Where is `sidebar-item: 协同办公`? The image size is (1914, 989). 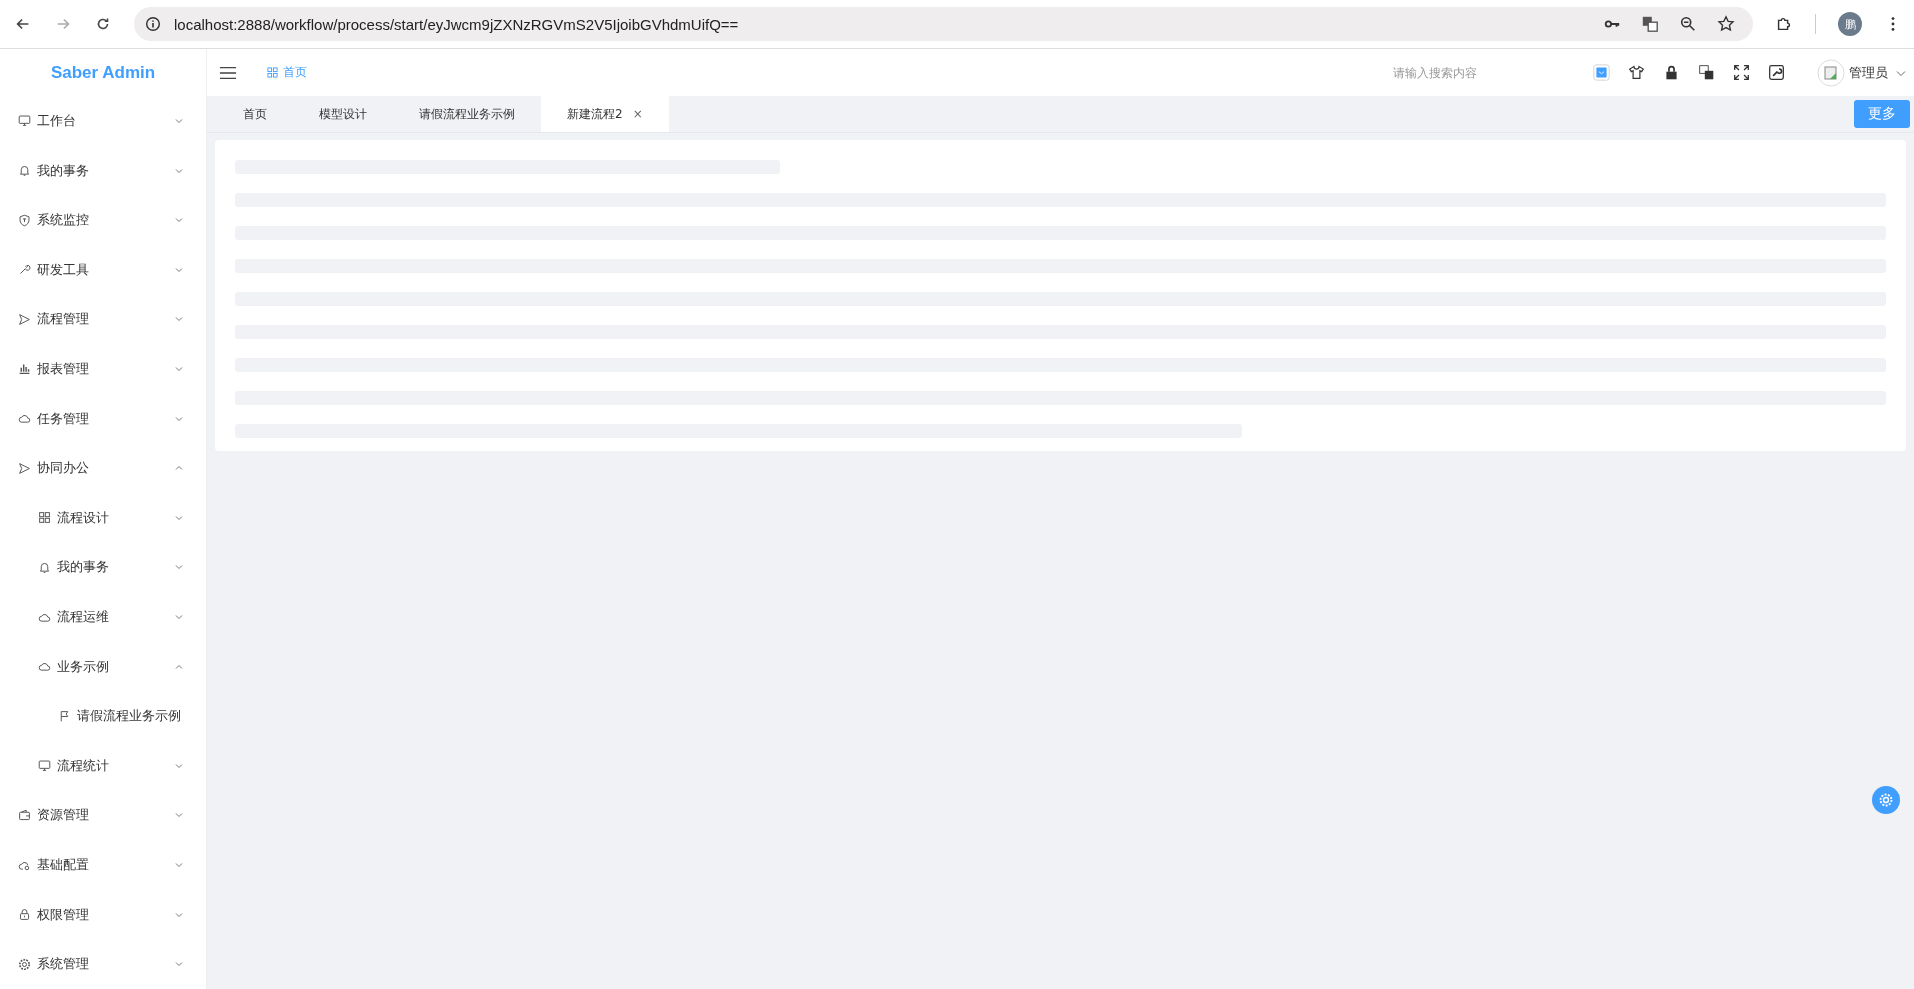 sidebar-item: 协同办公 is located at coordinates (103, 468).